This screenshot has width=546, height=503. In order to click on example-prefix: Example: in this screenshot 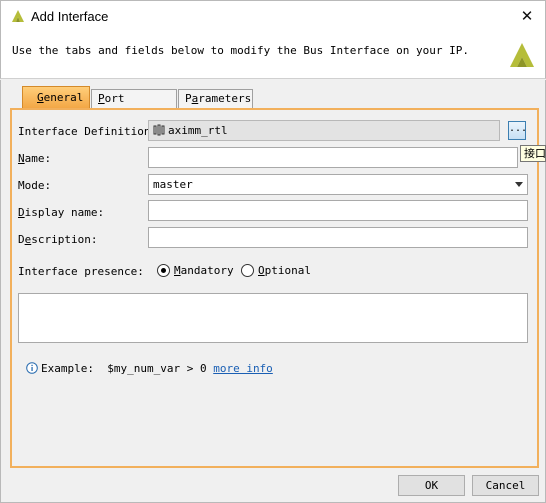, I will do `click(67, 368)`.